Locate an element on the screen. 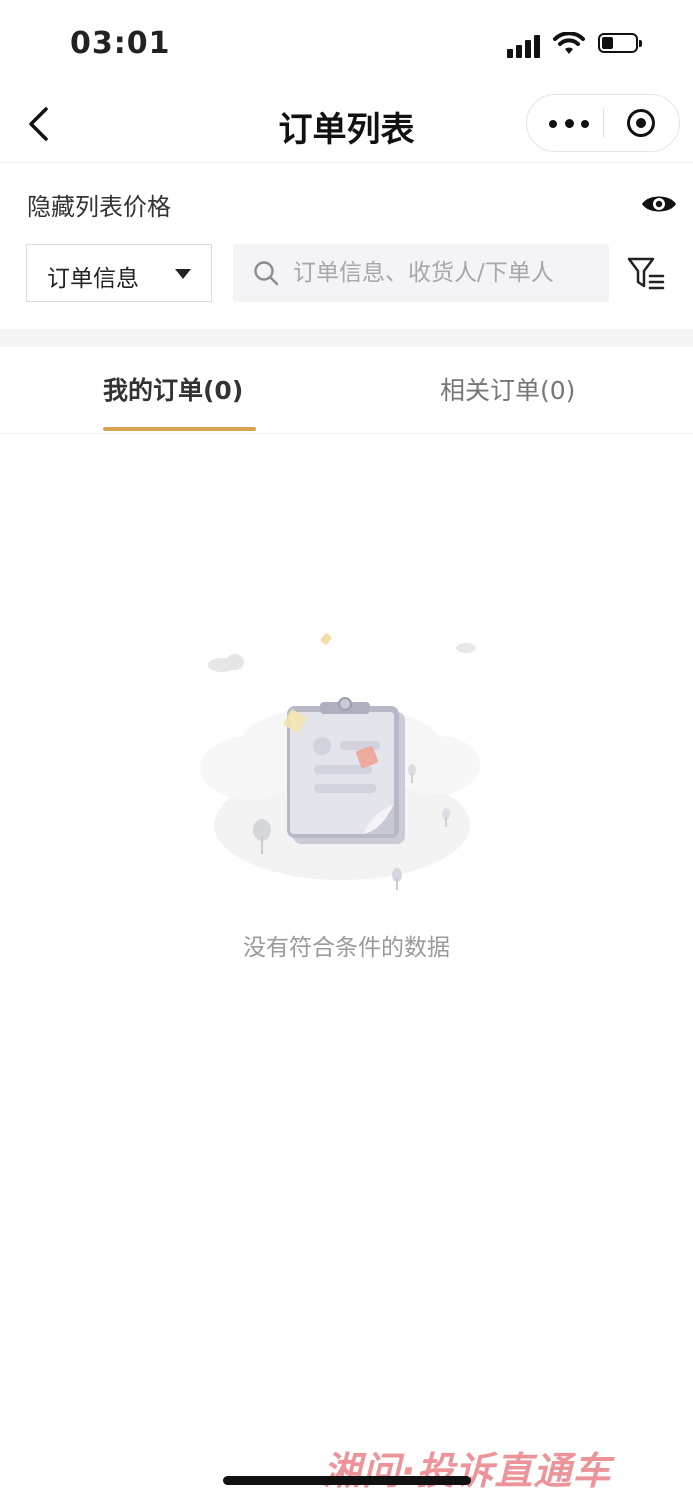 This screenshot has width=693, height=1500. cellular-signal-icon is located at coordinates (525, 46).